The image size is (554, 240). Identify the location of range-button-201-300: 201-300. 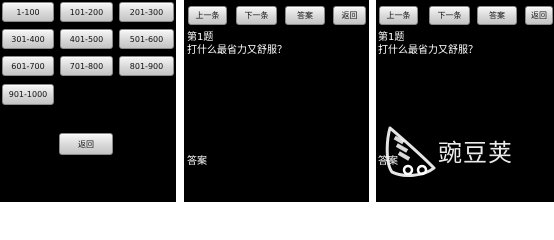
(146, 12).